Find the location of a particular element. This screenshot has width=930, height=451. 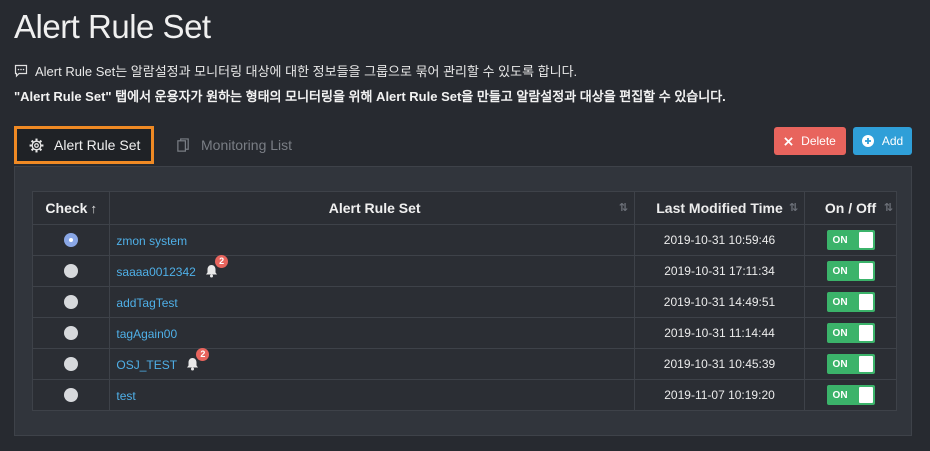

column-header-onoff: On / Off ⇅ is located at coordinates (850, 208).